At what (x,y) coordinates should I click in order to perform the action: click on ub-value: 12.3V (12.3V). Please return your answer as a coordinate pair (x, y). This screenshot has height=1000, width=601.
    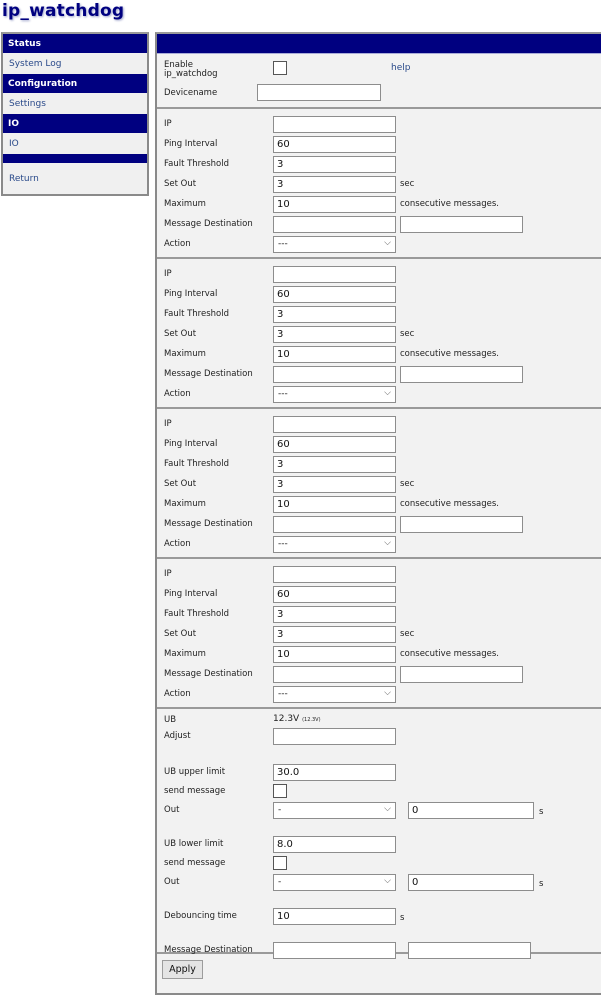
    Looking at the image, I should click on (297, 719).